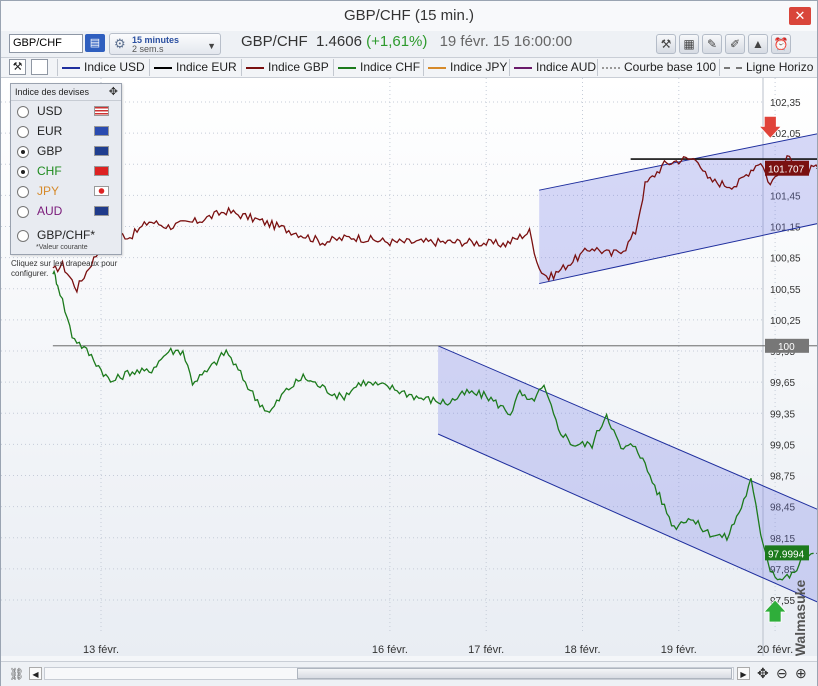 The image size is (818, 686). Describe the element at coordinates (66, 111) in the screenshot. I see `currency-option-usd: USD` at that location.